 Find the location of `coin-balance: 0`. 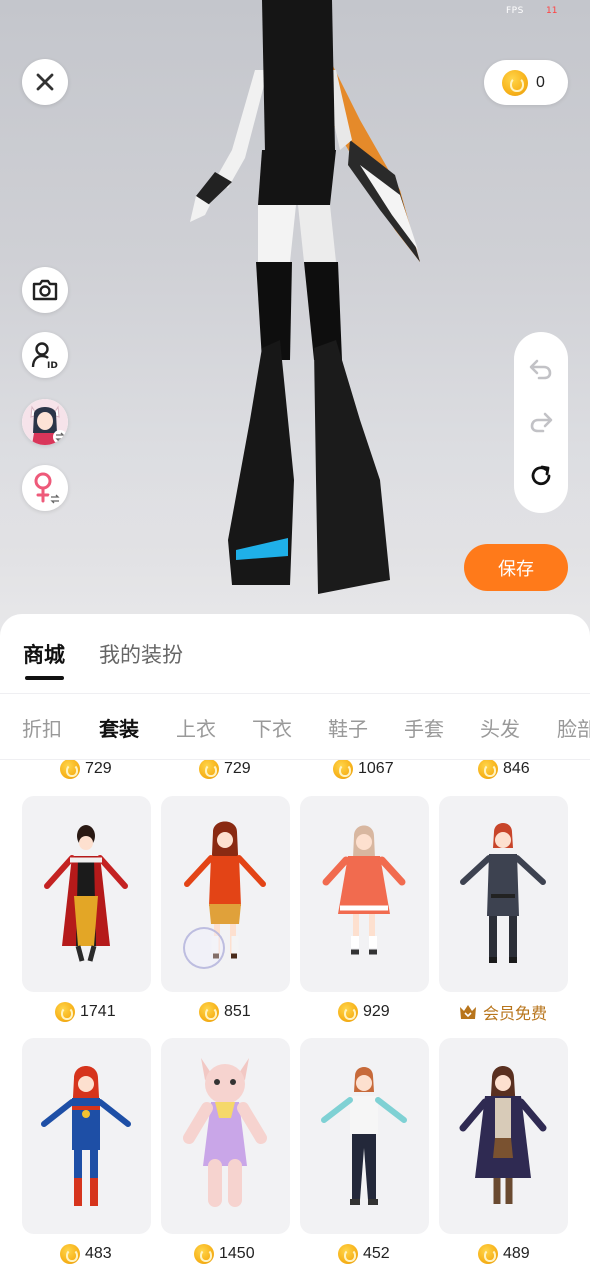

coin-balance: 0 is located at coordinates (526, 82).